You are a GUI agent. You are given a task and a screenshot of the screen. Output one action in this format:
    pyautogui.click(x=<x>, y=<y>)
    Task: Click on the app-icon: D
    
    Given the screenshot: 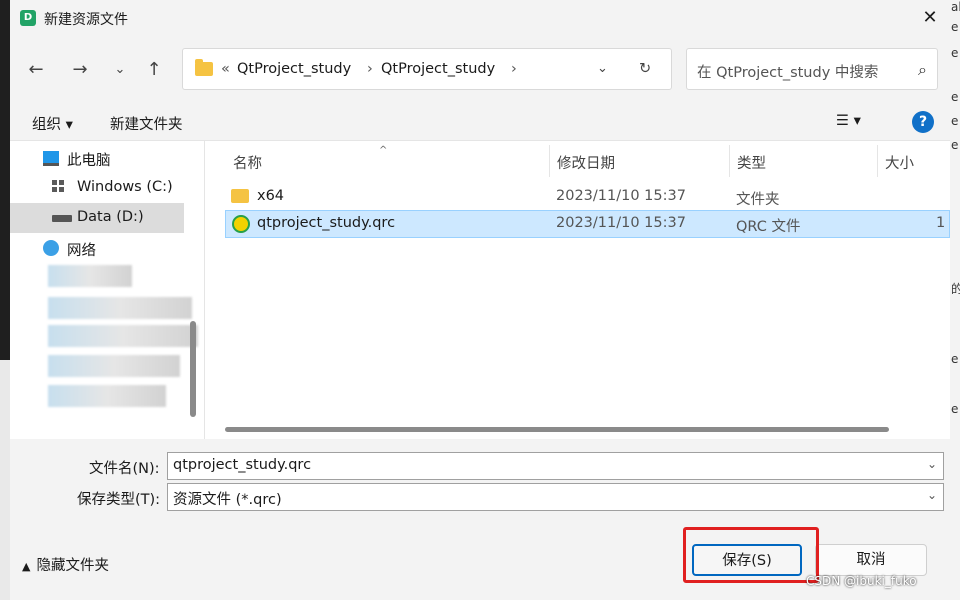 What is the action you would take?
    pyautogui.click(x=28, y=18)
    